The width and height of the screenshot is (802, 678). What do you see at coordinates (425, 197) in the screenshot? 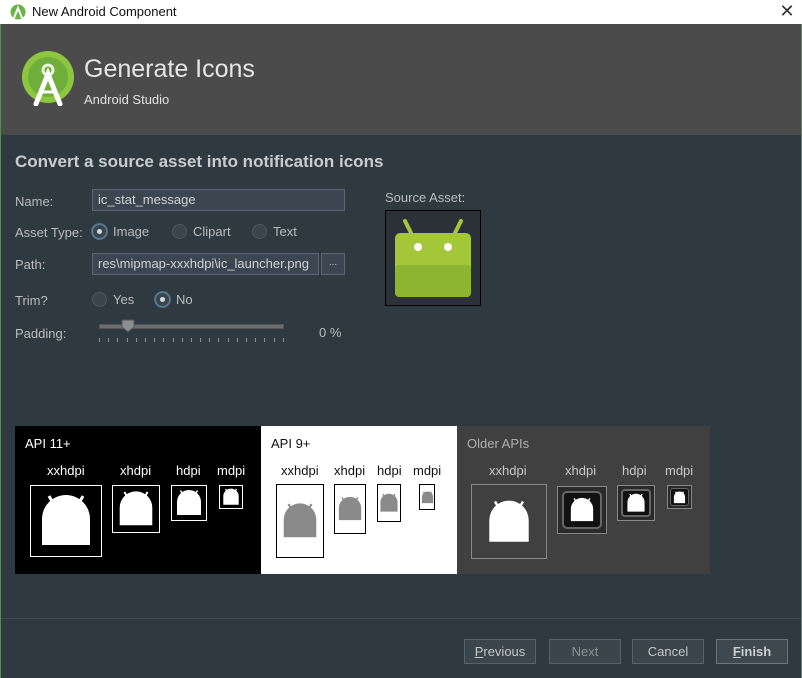
I see `source-asset-label: Source Asset:` at bounding box center [425, 197].